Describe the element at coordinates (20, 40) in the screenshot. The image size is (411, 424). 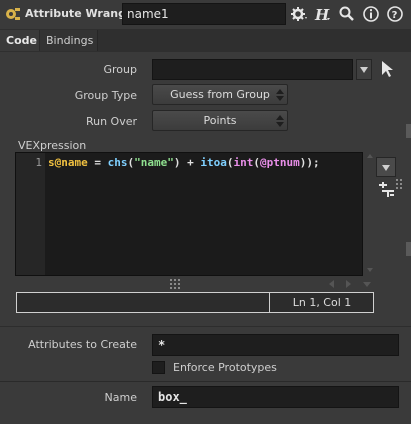
I see `tab-code: Code` at that location.